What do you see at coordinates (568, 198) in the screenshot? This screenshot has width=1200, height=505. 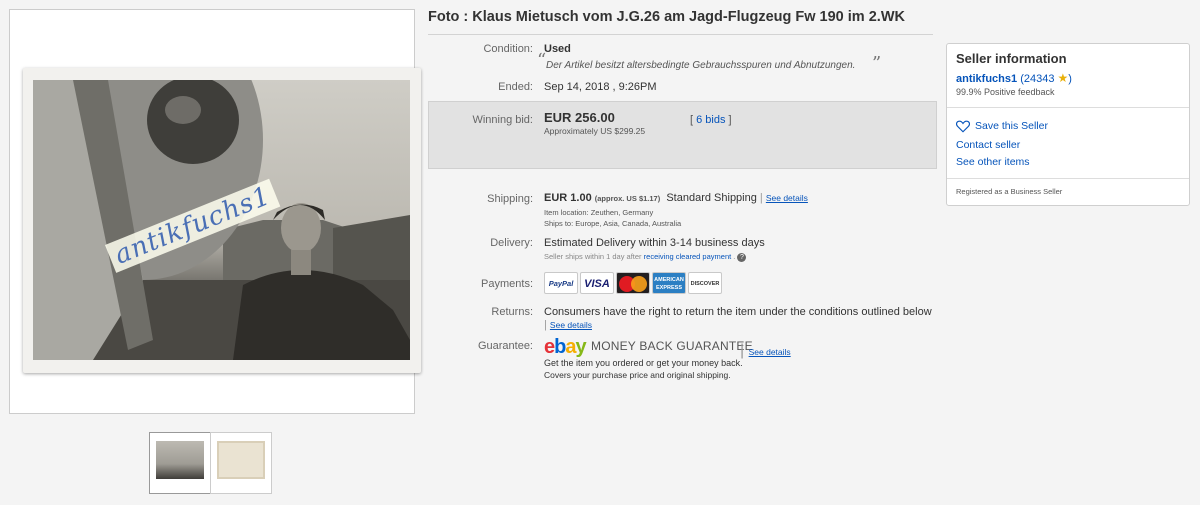 I see `shipping-cost: EUR 1.00` at bounding box center [568, 198].